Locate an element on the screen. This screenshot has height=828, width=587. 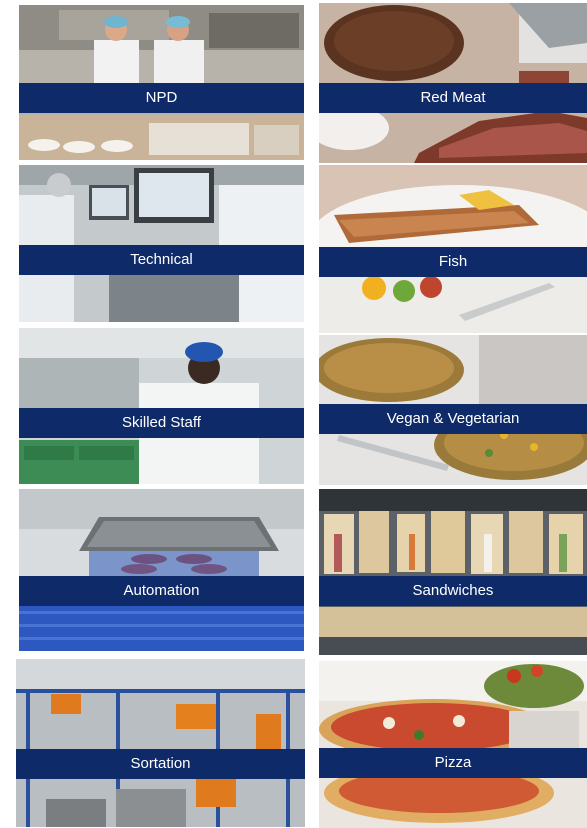
tile-technical: Technical is located at coordinates (161, 243).